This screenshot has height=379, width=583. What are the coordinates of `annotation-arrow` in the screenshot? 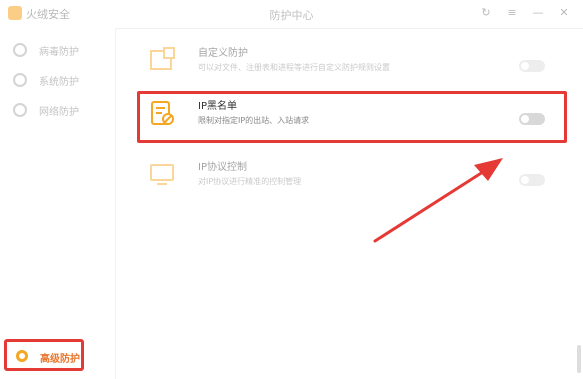 It's located at (438, 200).